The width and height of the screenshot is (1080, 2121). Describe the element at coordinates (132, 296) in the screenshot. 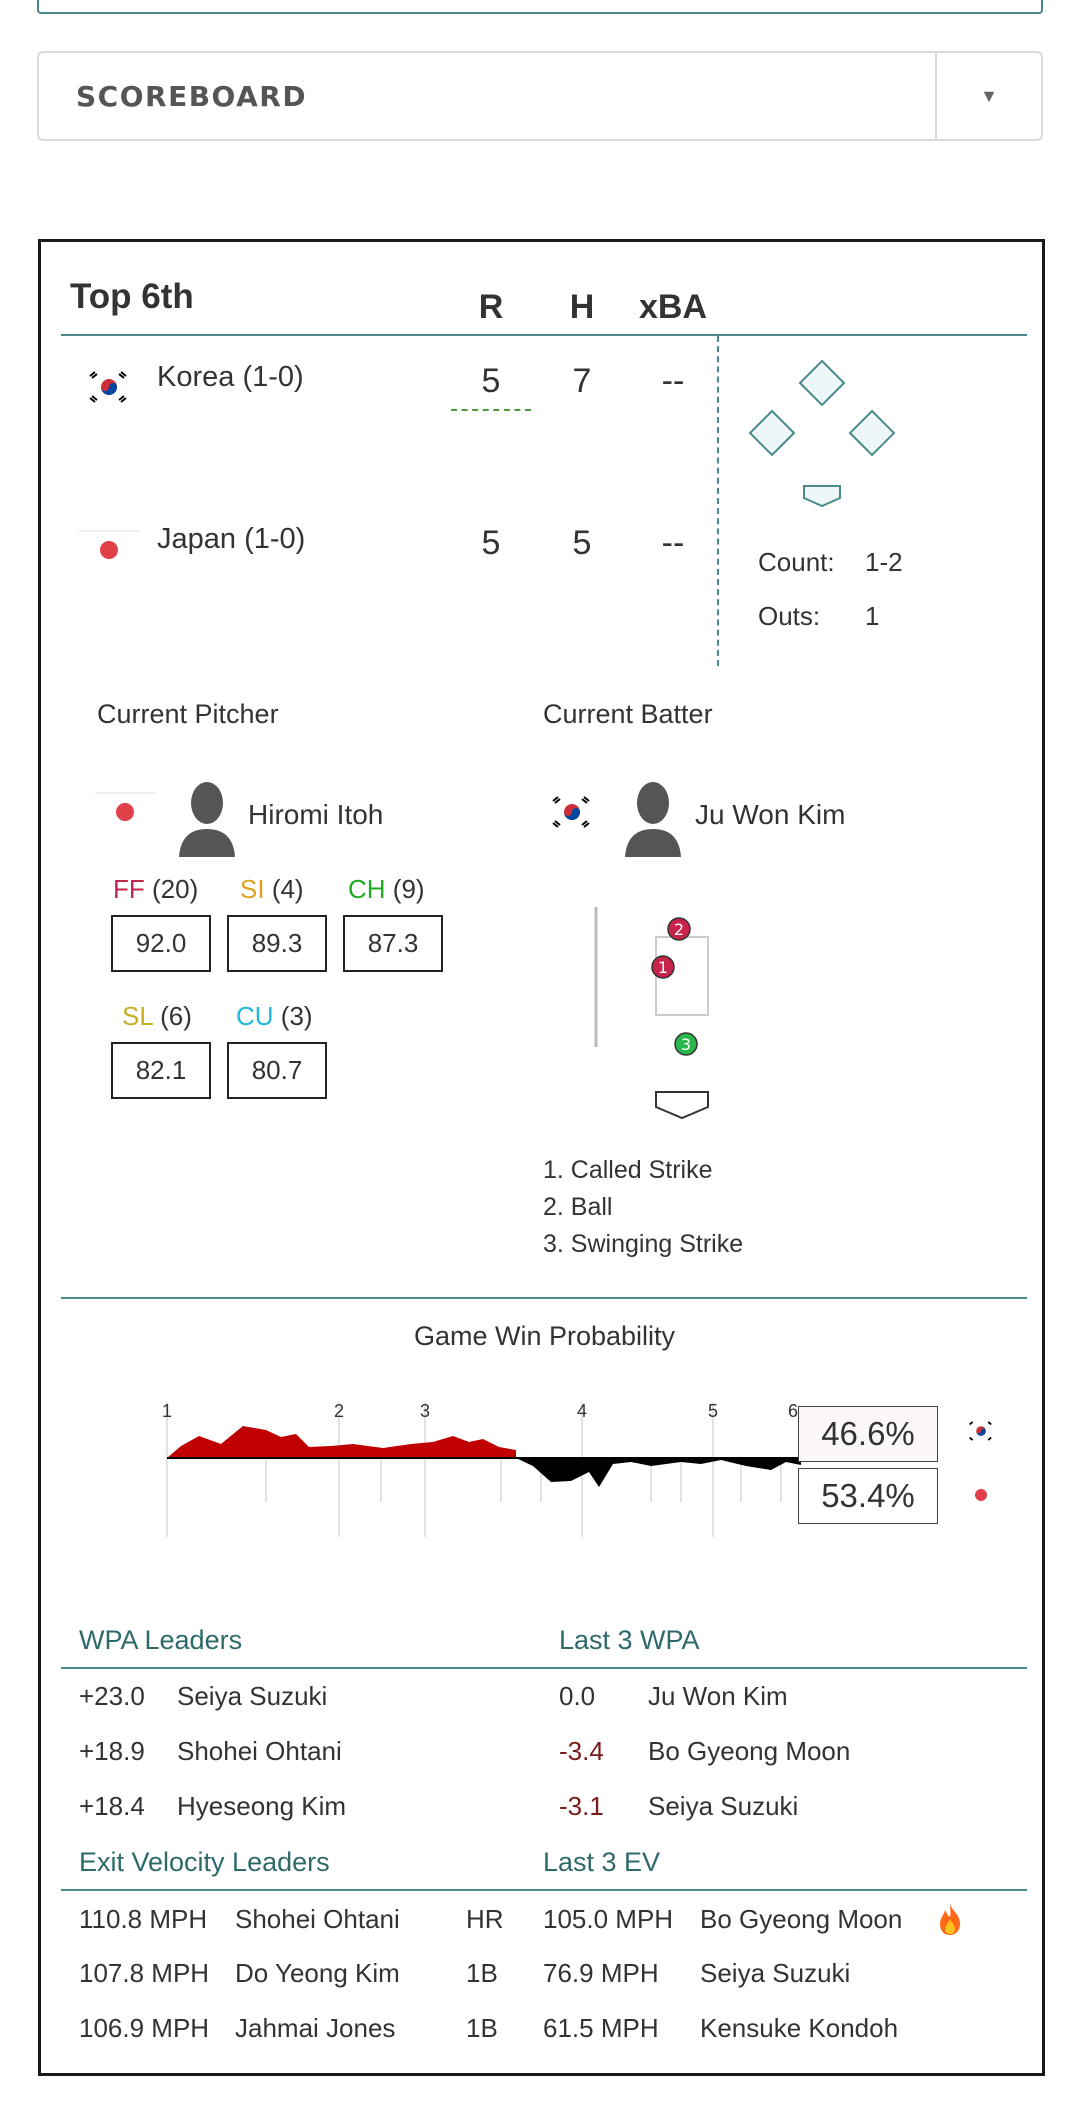

I see `inning-label: Top 6th` at that location.